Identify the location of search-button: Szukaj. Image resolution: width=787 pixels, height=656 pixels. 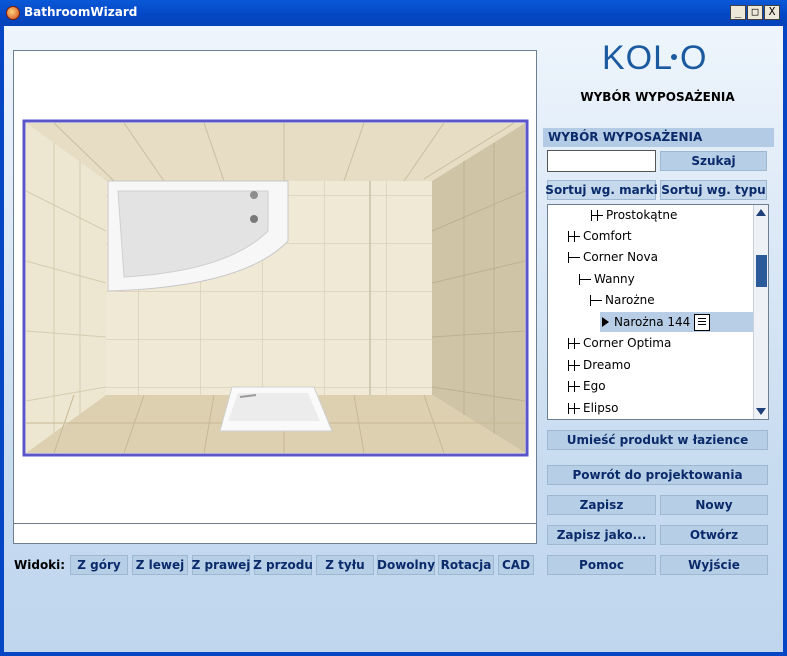
(713, 161).